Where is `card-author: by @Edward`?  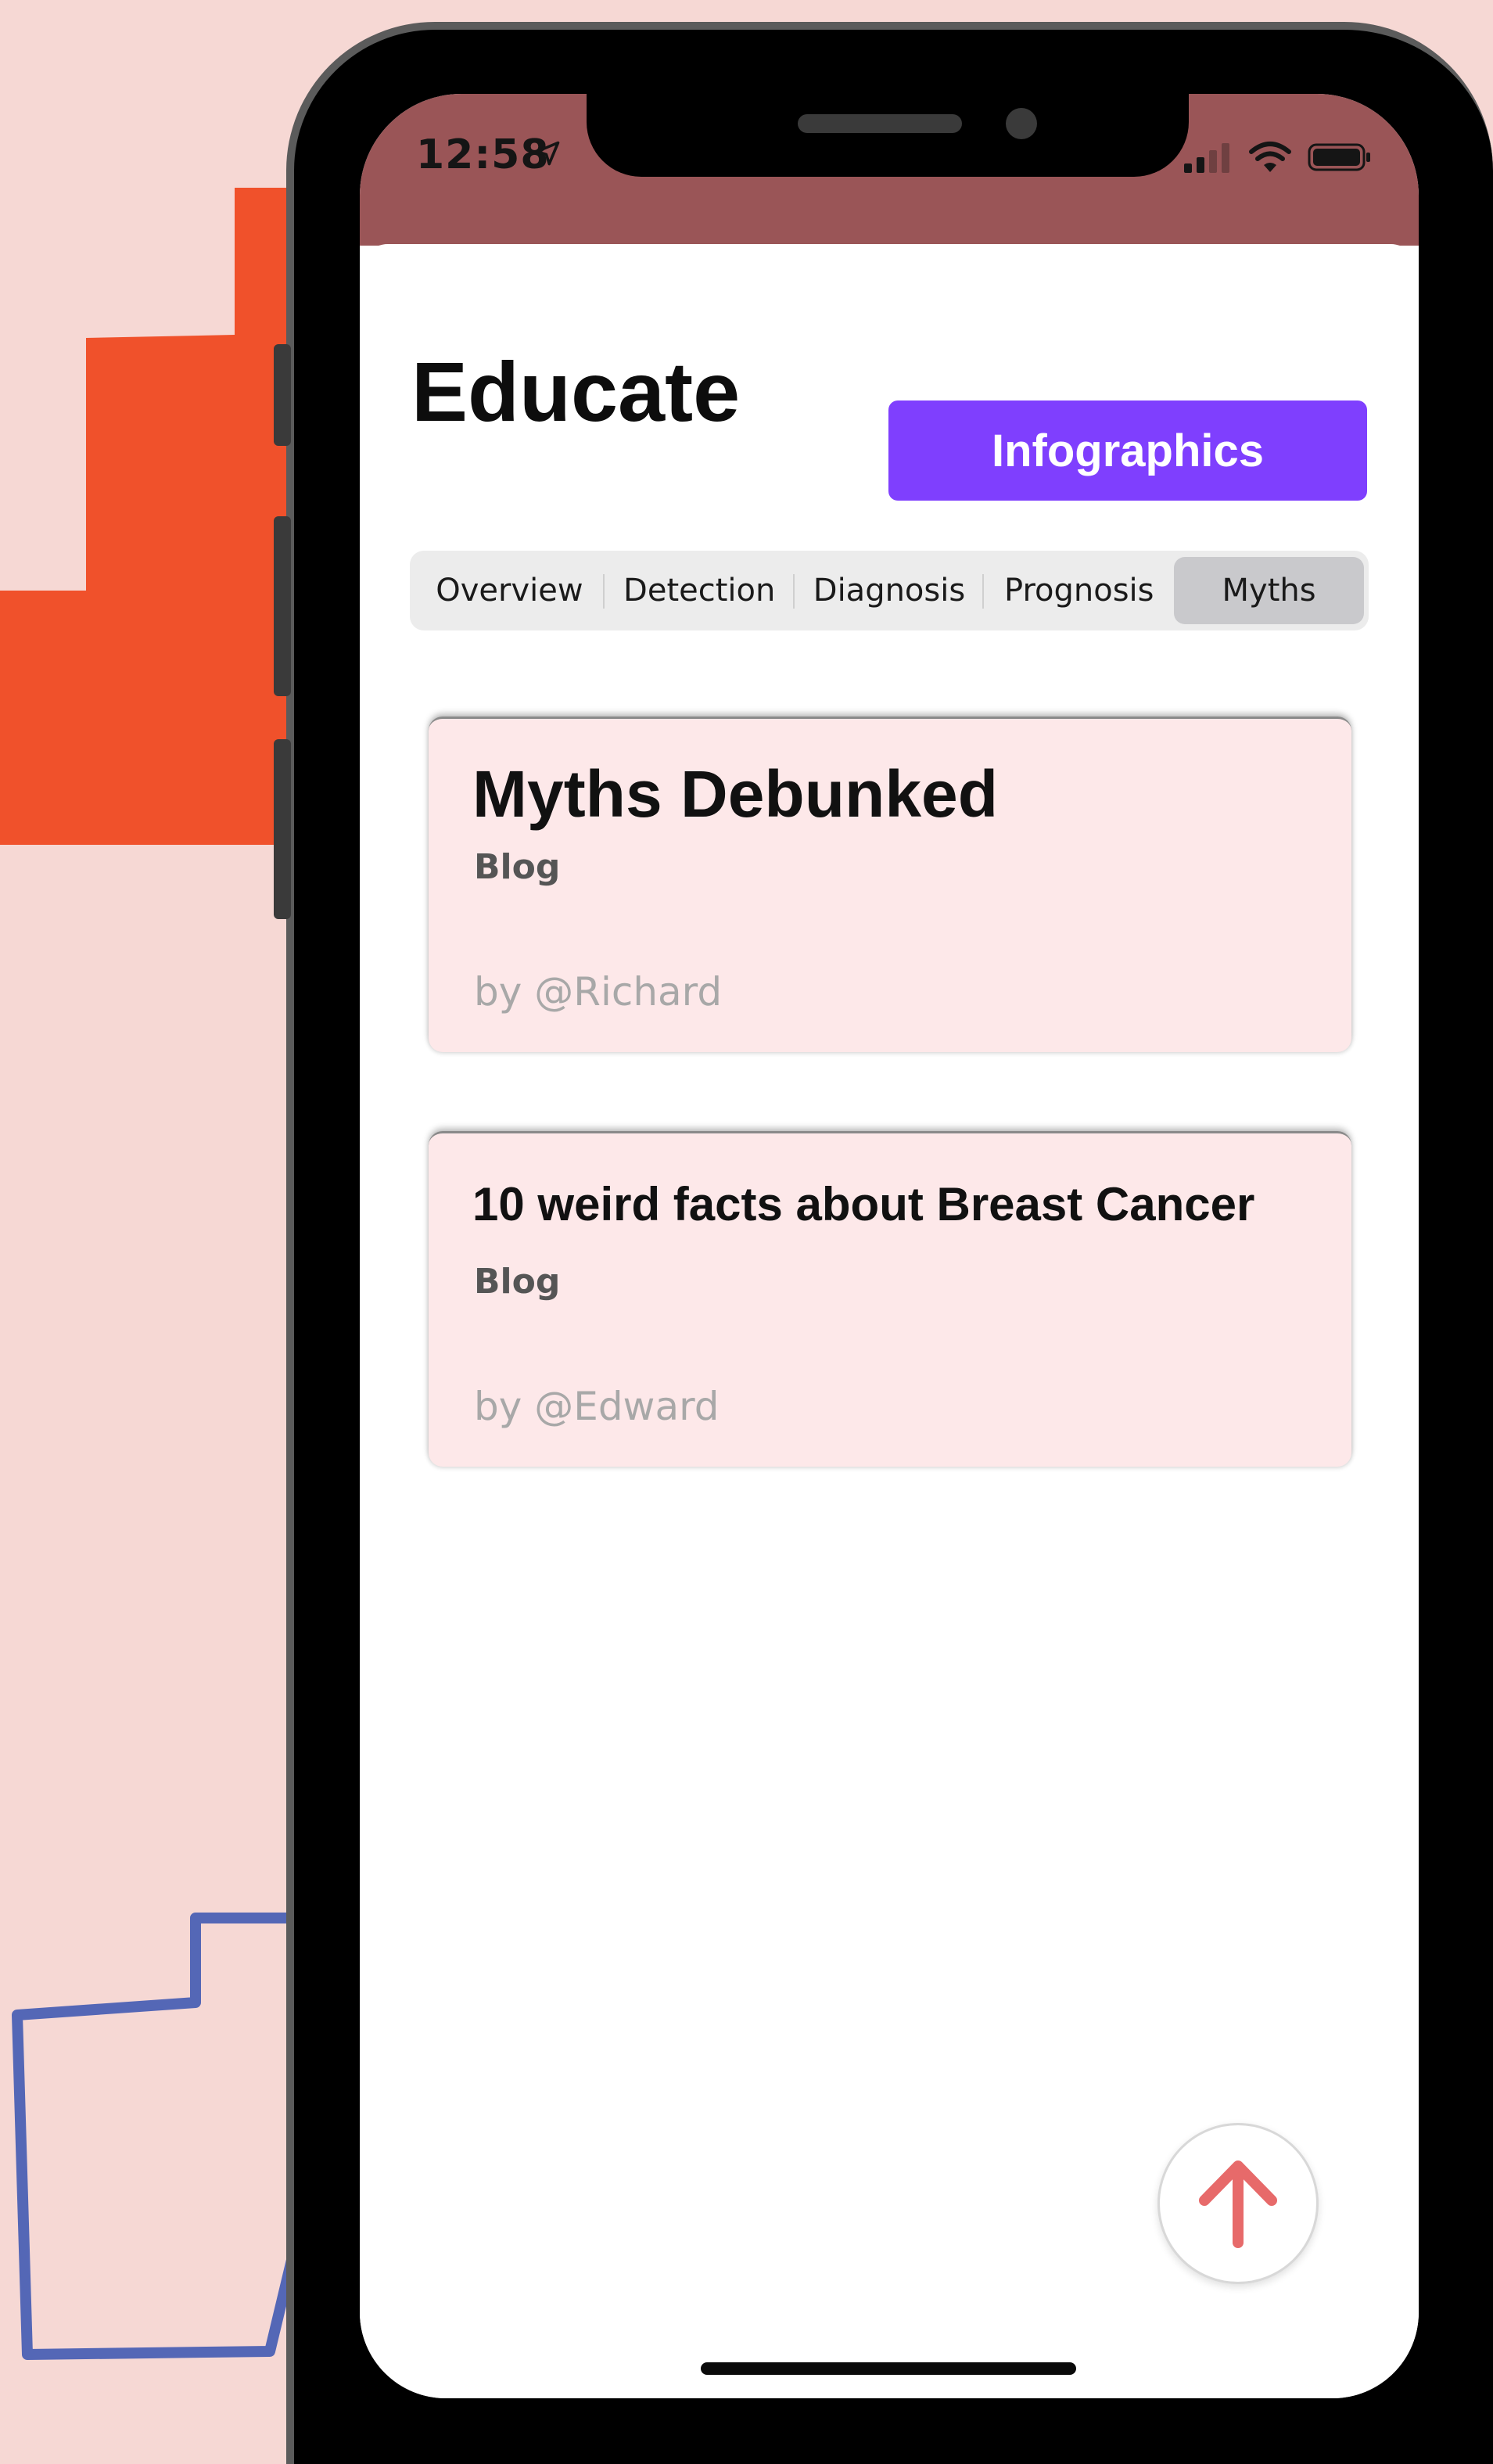
card-author: by @Edward is located at coordinates (597, 1406).